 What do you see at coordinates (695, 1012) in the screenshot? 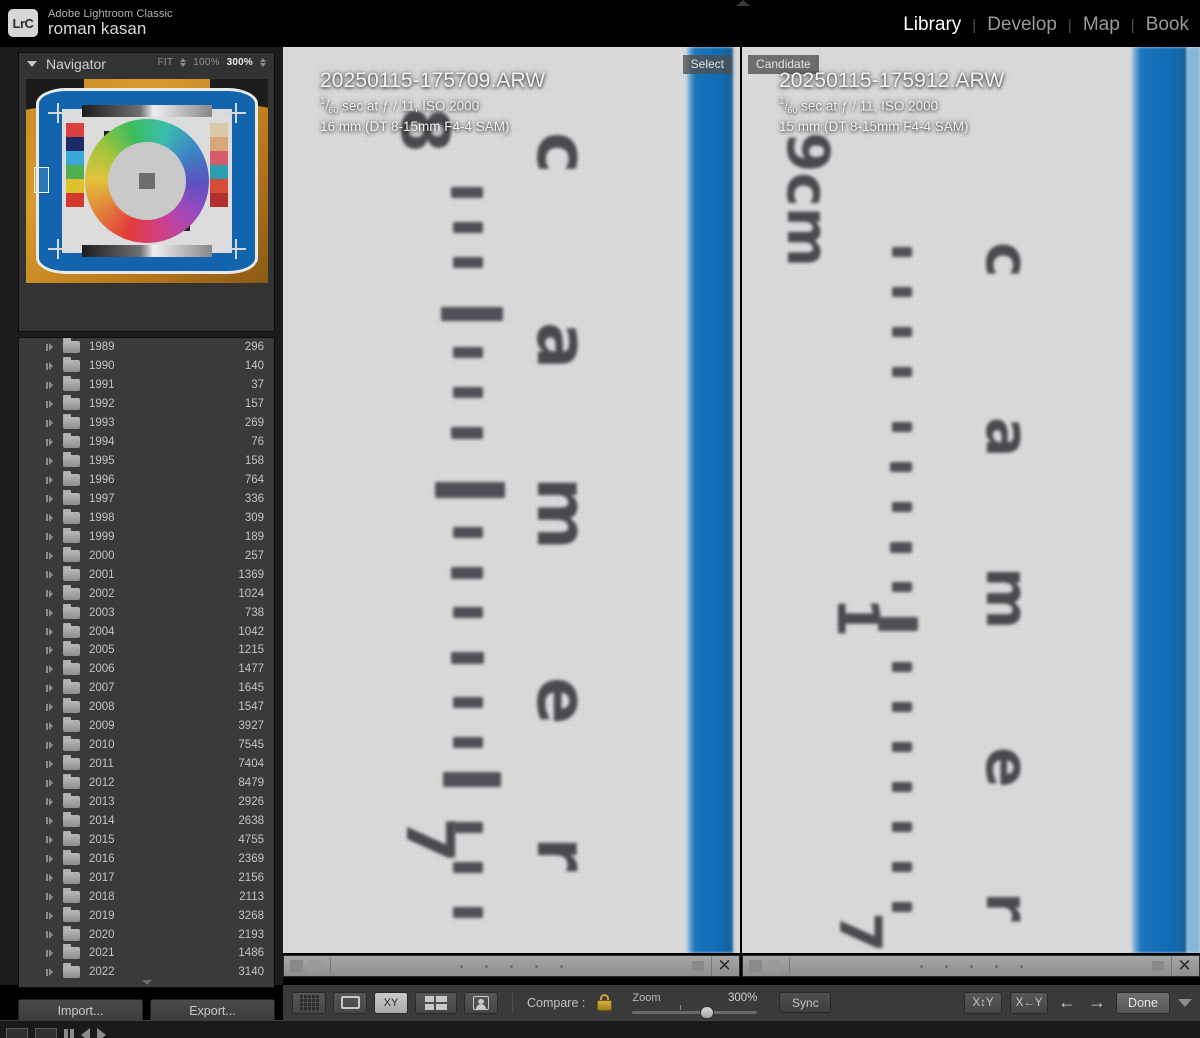
I see `zoom-slider-track` at bounding box center [695, 1012].